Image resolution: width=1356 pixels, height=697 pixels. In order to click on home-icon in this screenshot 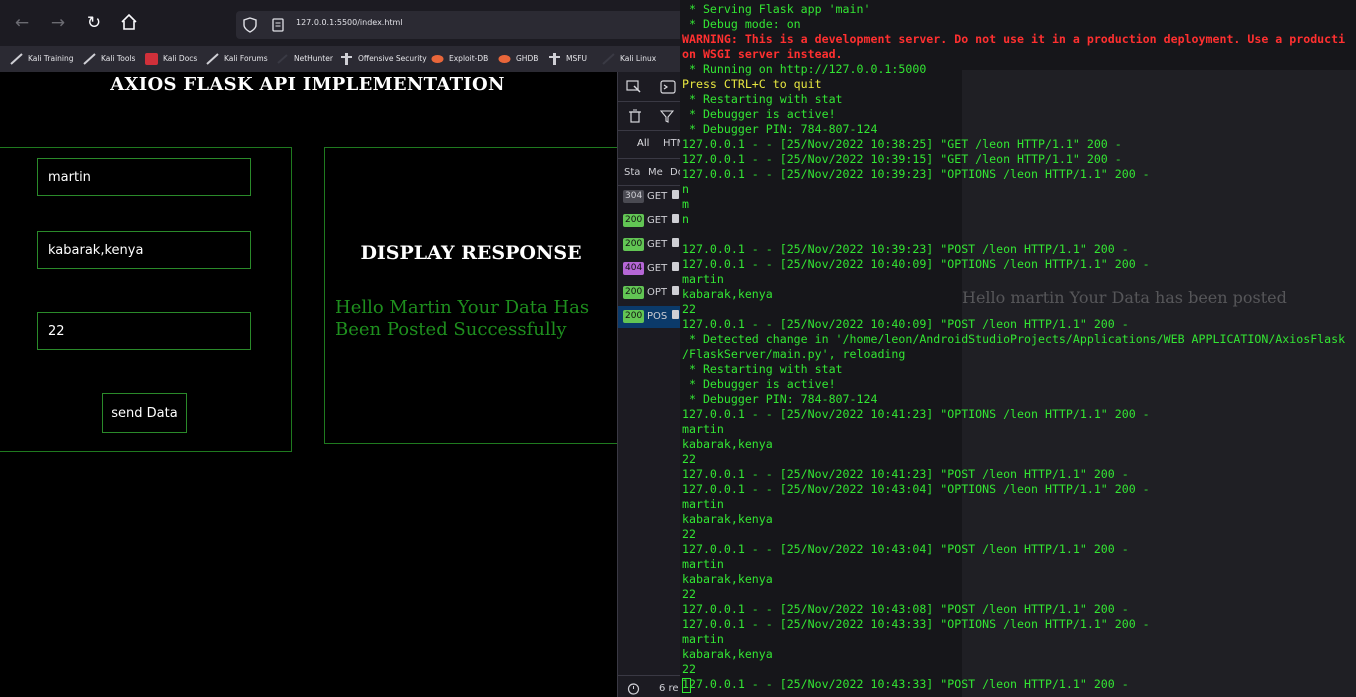, I will do `click(129, 23)`.